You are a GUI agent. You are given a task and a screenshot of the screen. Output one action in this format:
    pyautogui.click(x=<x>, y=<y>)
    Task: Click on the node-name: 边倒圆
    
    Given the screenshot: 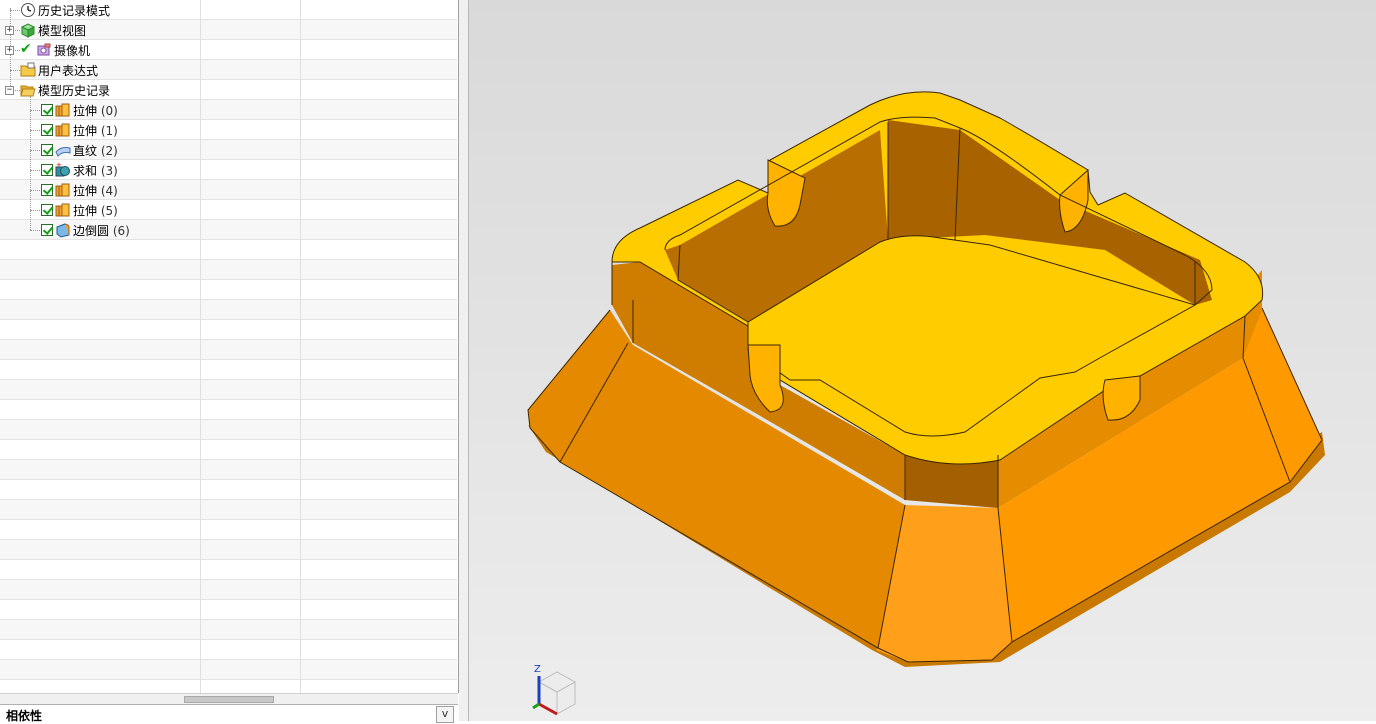 What is the action you would take?
    pyautogui.click(x=93, y=231)
    